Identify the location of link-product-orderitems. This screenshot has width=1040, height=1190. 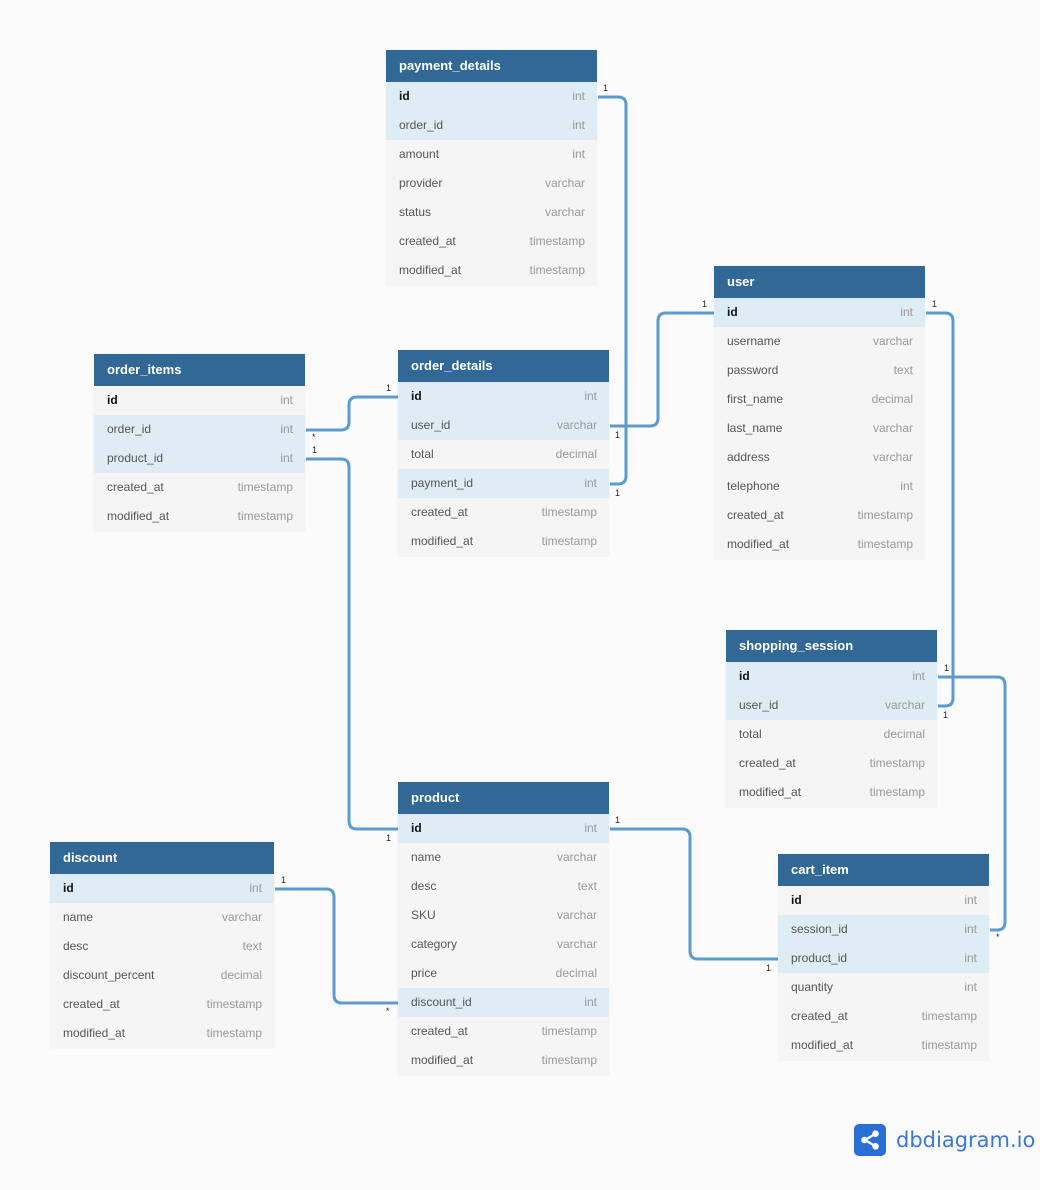
(352, 644).